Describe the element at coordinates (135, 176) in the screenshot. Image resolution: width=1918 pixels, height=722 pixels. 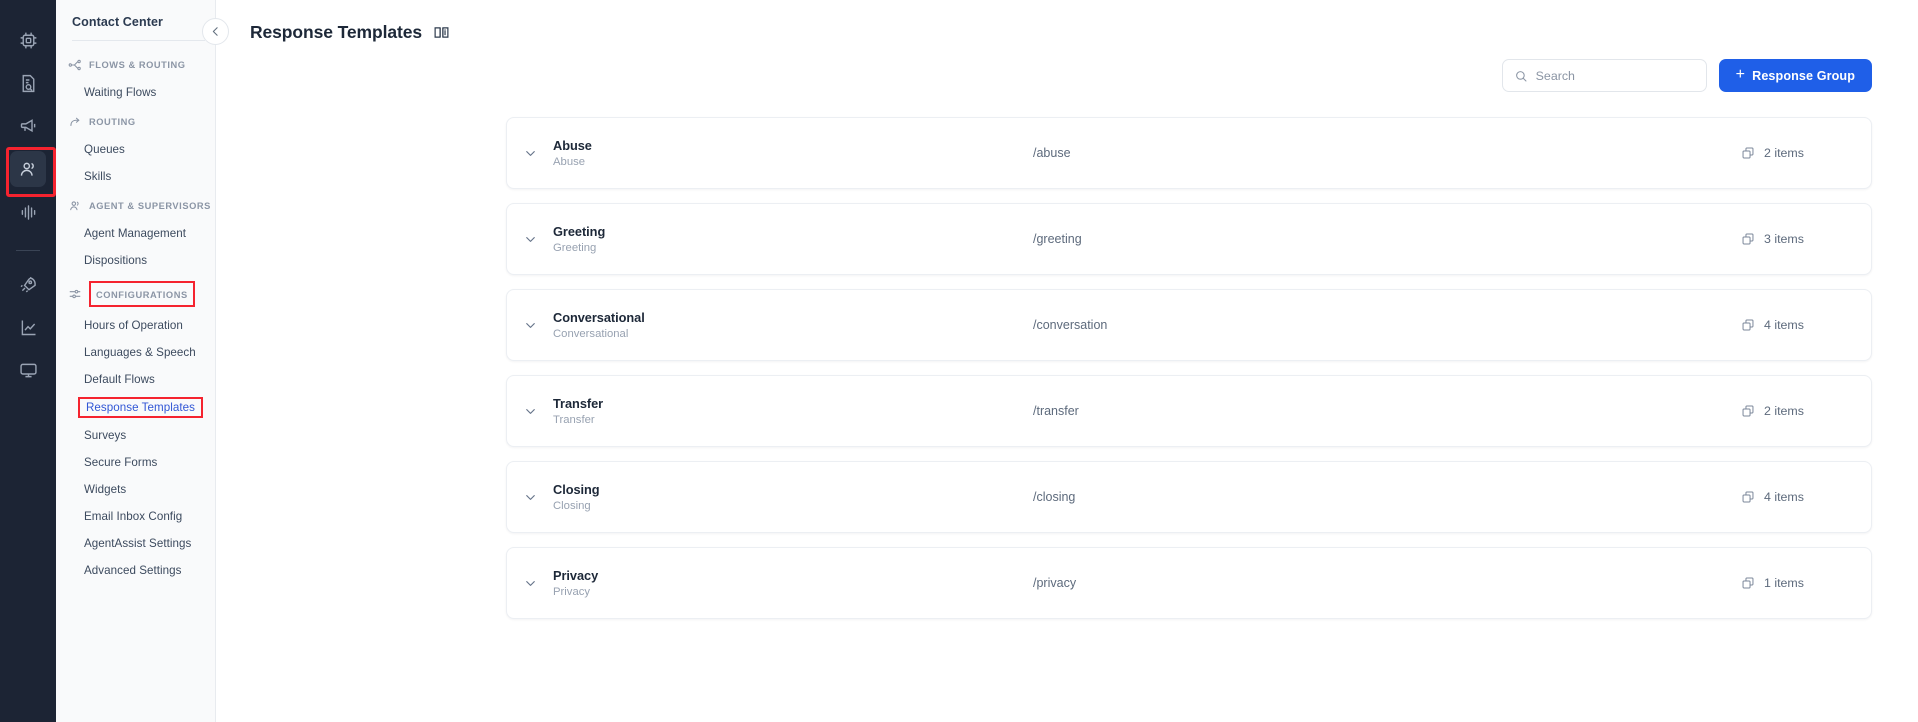
I see `sidebar-item-skills: Skills` at that location.